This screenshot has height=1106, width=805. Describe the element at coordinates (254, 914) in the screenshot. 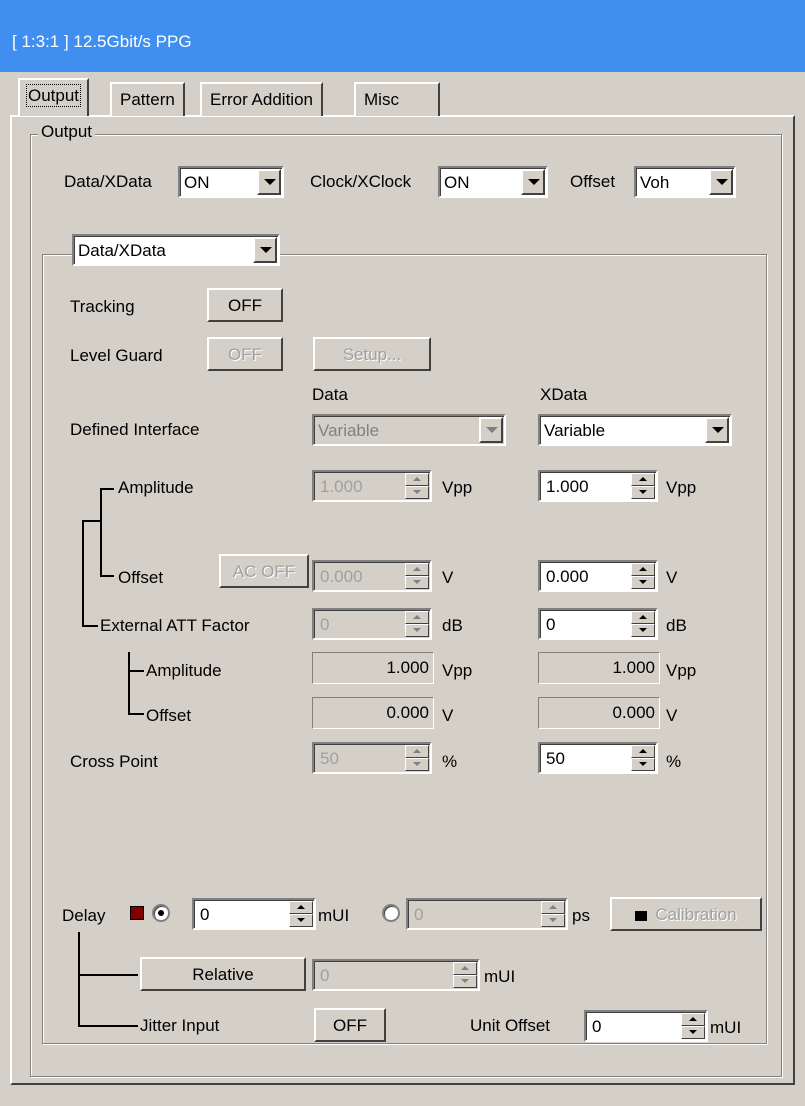

I see `delay-mui-spinbox: 0` at that location.